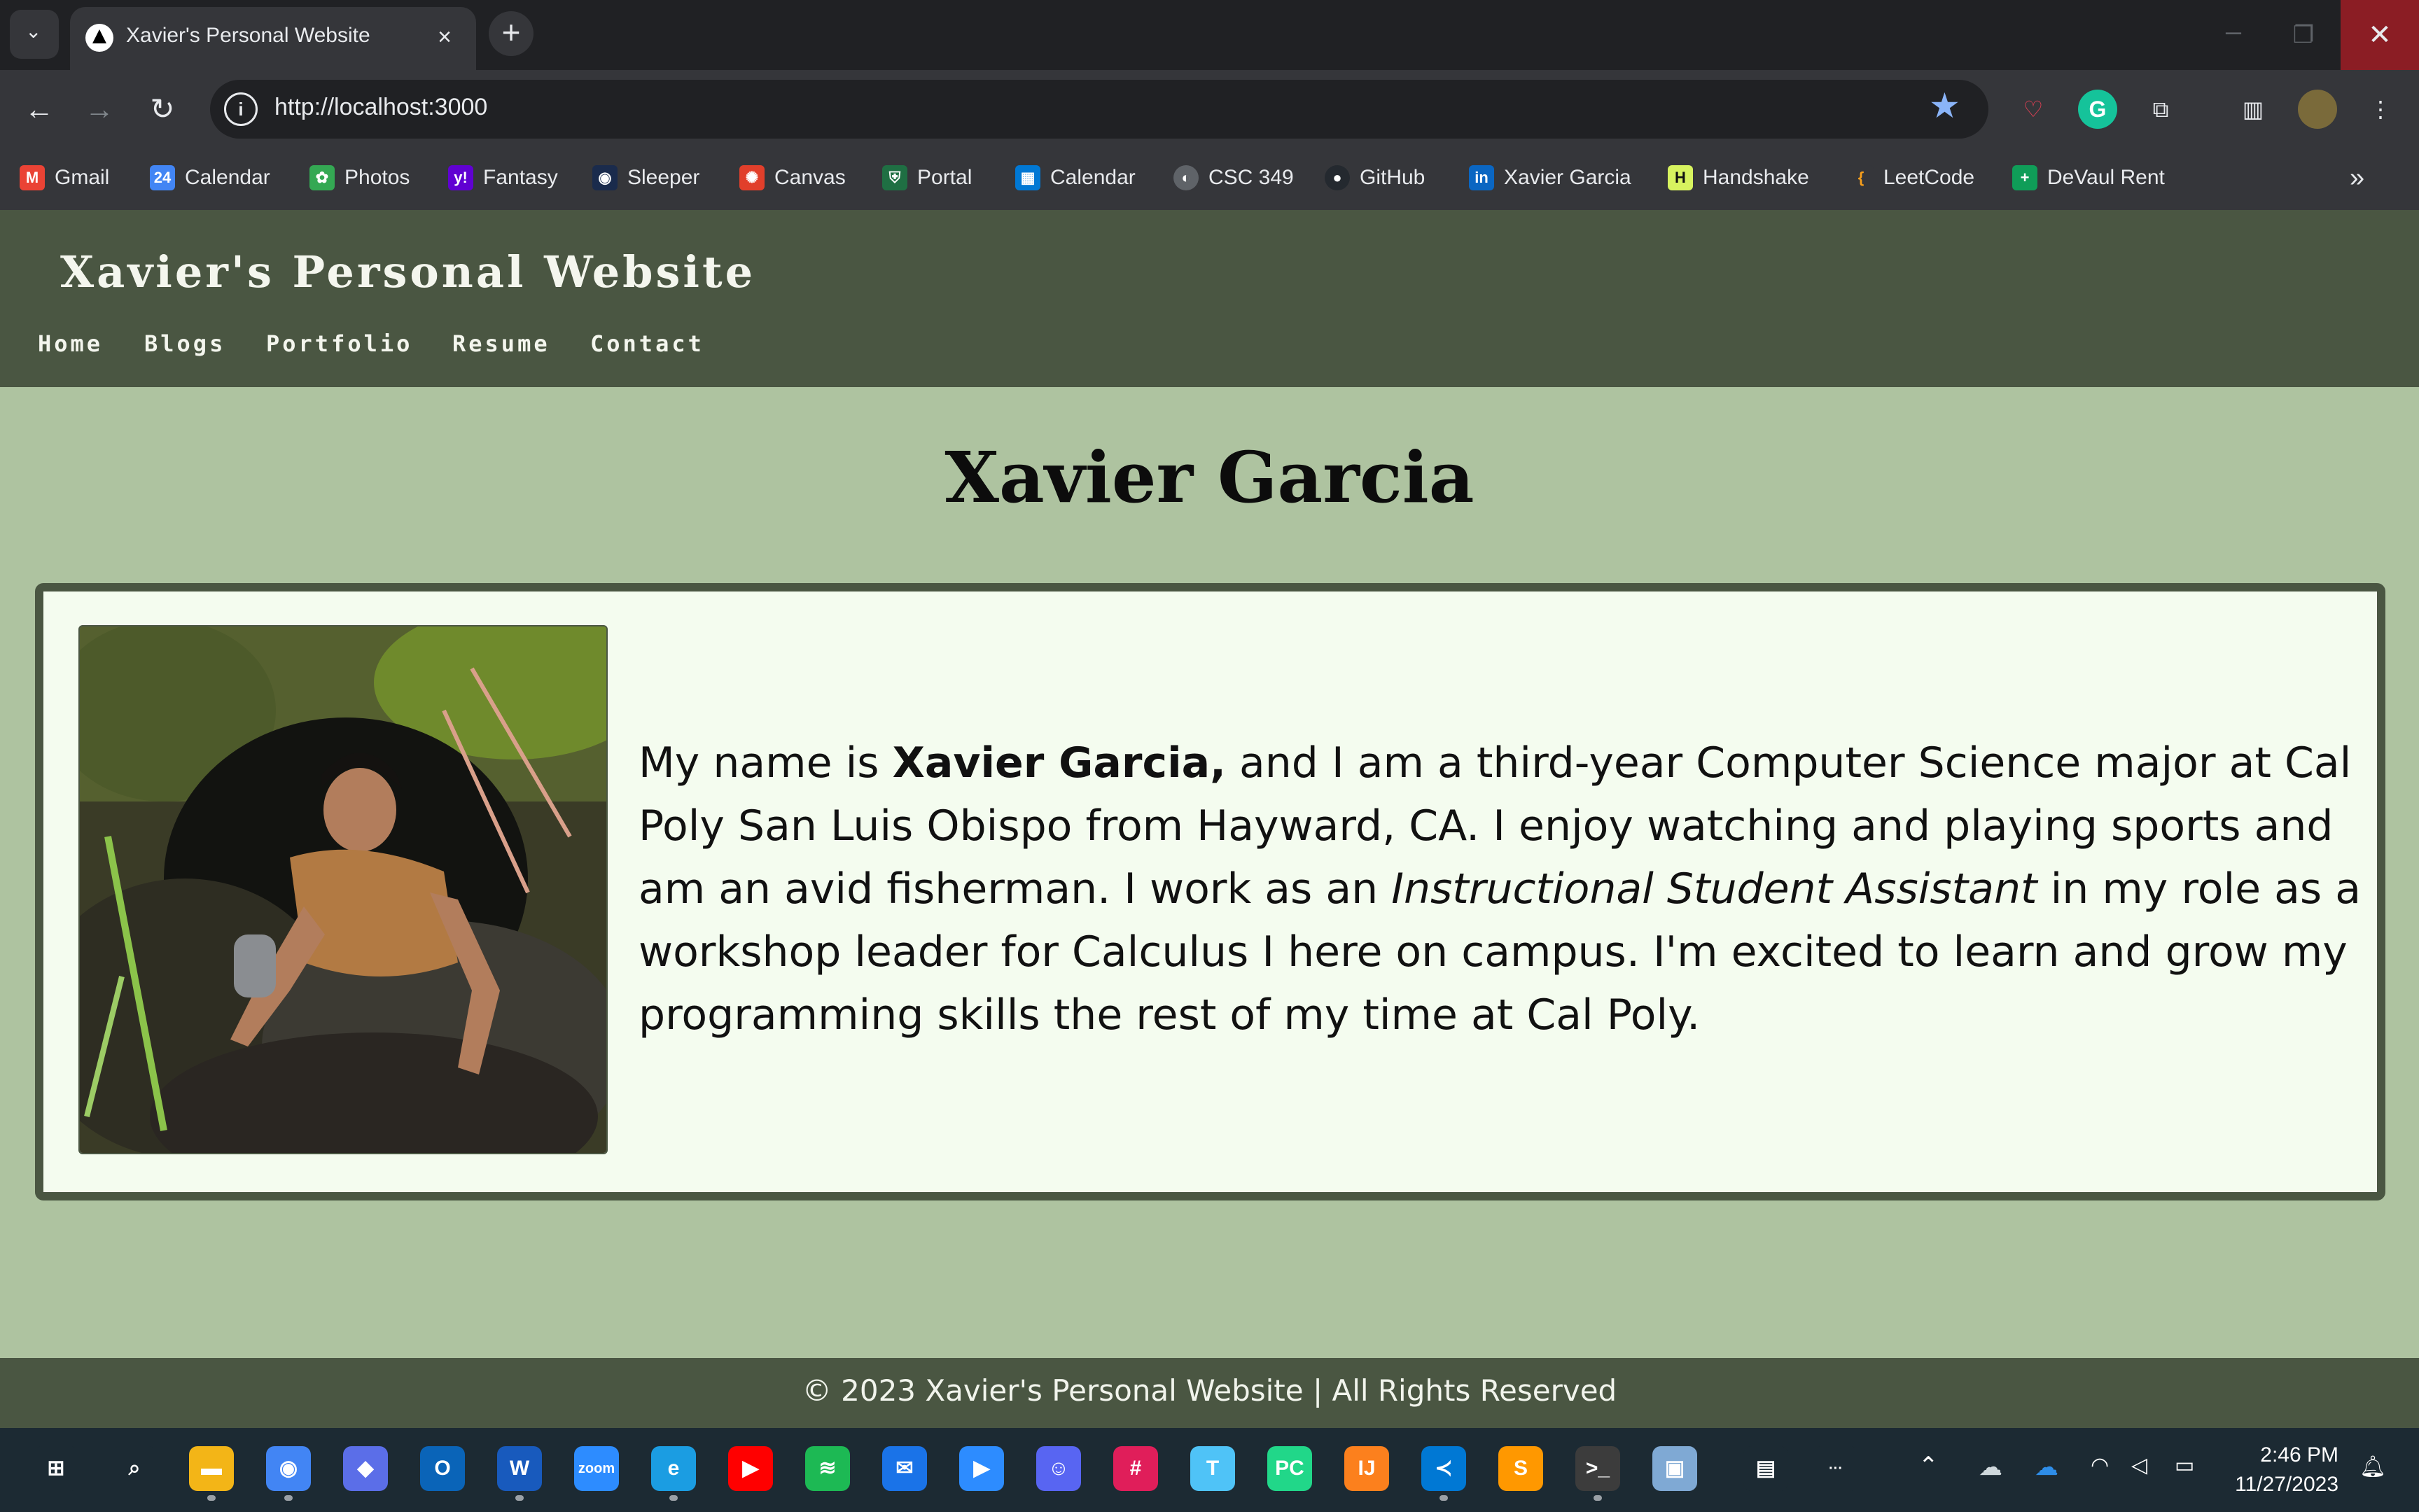 This screenshot has height=1512, width=2419. What do you see at coordinates (99, 38) in the screenshot?
I see `site-favicon-icon` at bounding box center [99, 38].